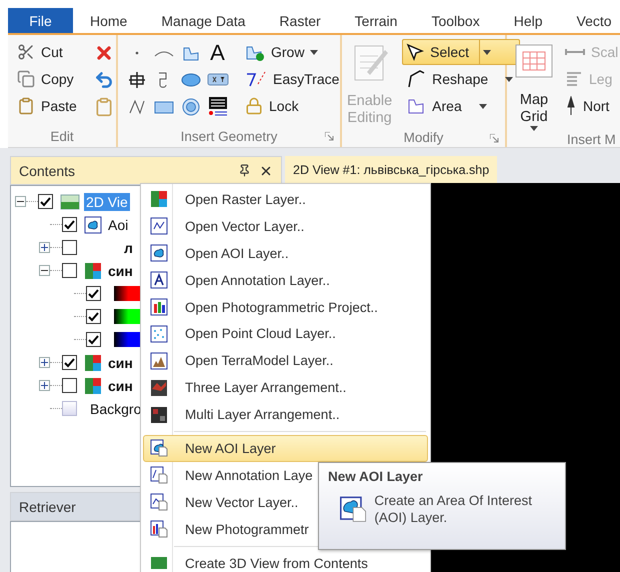 This screenshot has height=572, width=620. Describe the element at coordinates (376, 476) in the screenshot. I see `tooltip-title: New AOI Layer` at that location.